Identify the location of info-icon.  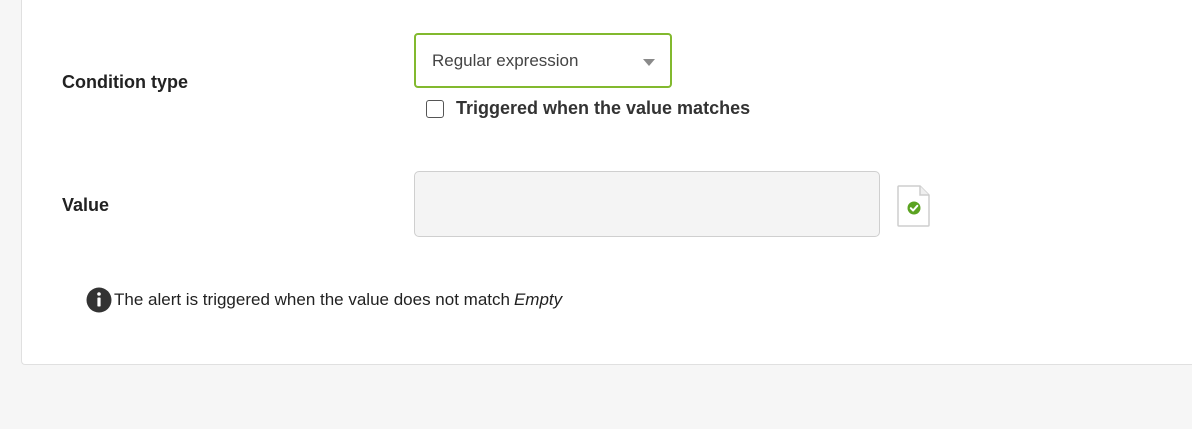
(99, 300).